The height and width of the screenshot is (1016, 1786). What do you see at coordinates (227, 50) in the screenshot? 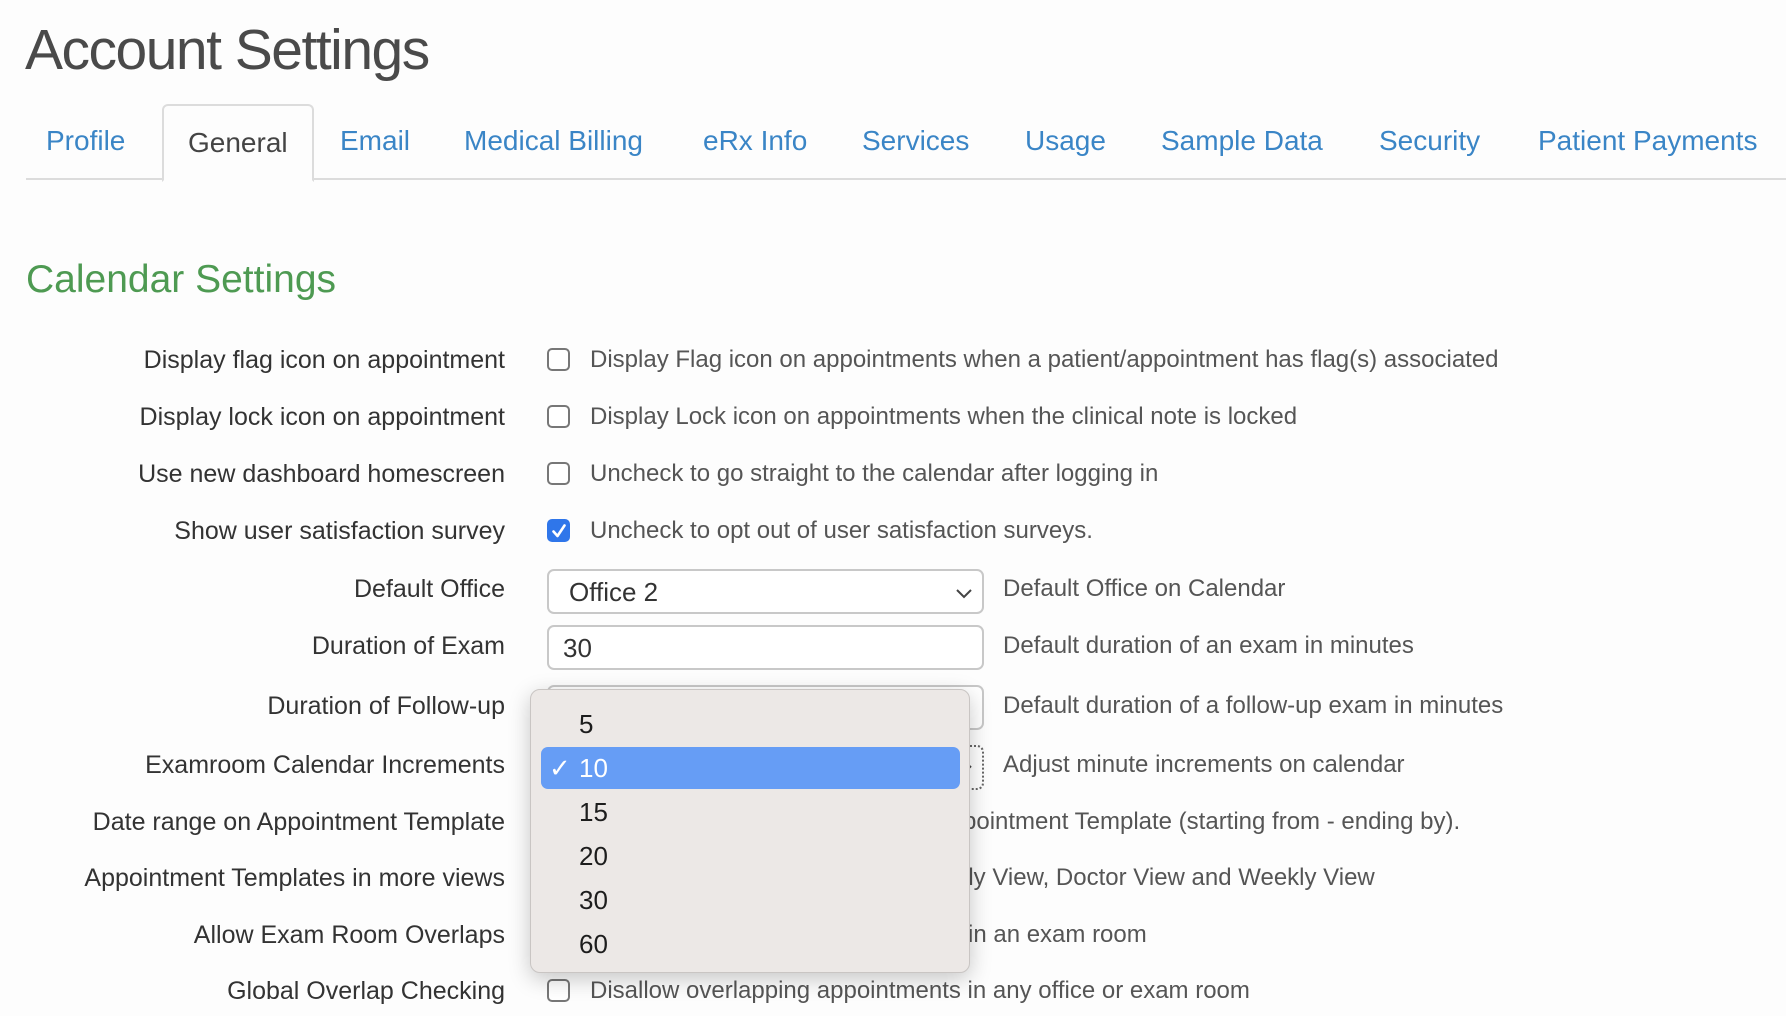
I see `page-title: Account Settings` at bounding box center [227, 50].